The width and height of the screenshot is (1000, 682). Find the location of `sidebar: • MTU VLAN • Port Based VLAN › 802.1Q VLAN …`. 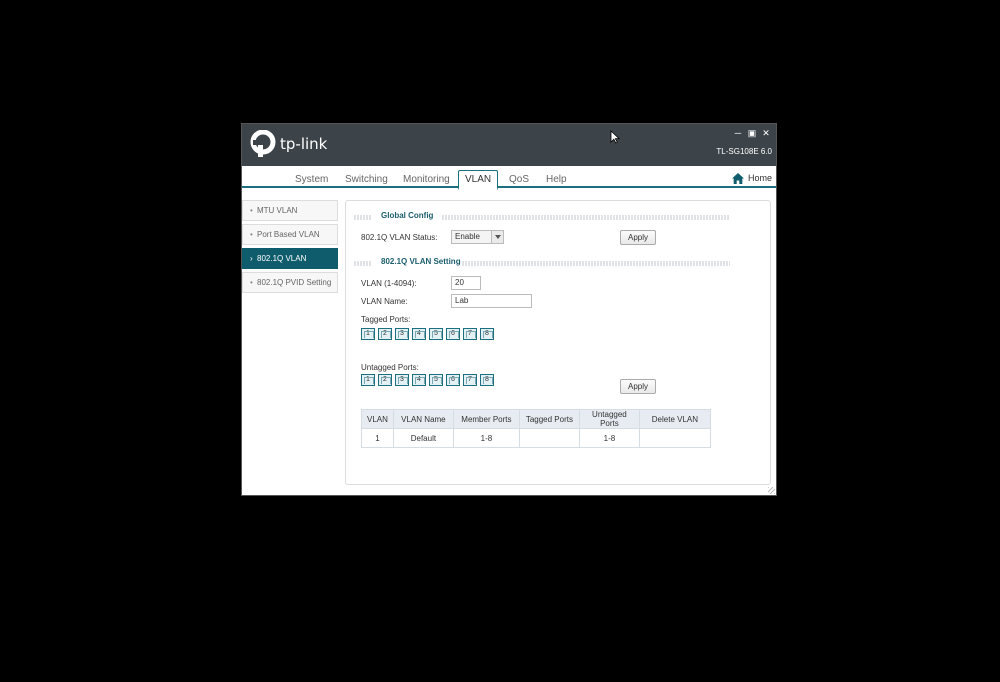

sidebar: • MTU VLAN • Port Based VLAN › 802.1Q VLAN … is located at coordinates (290, 248).